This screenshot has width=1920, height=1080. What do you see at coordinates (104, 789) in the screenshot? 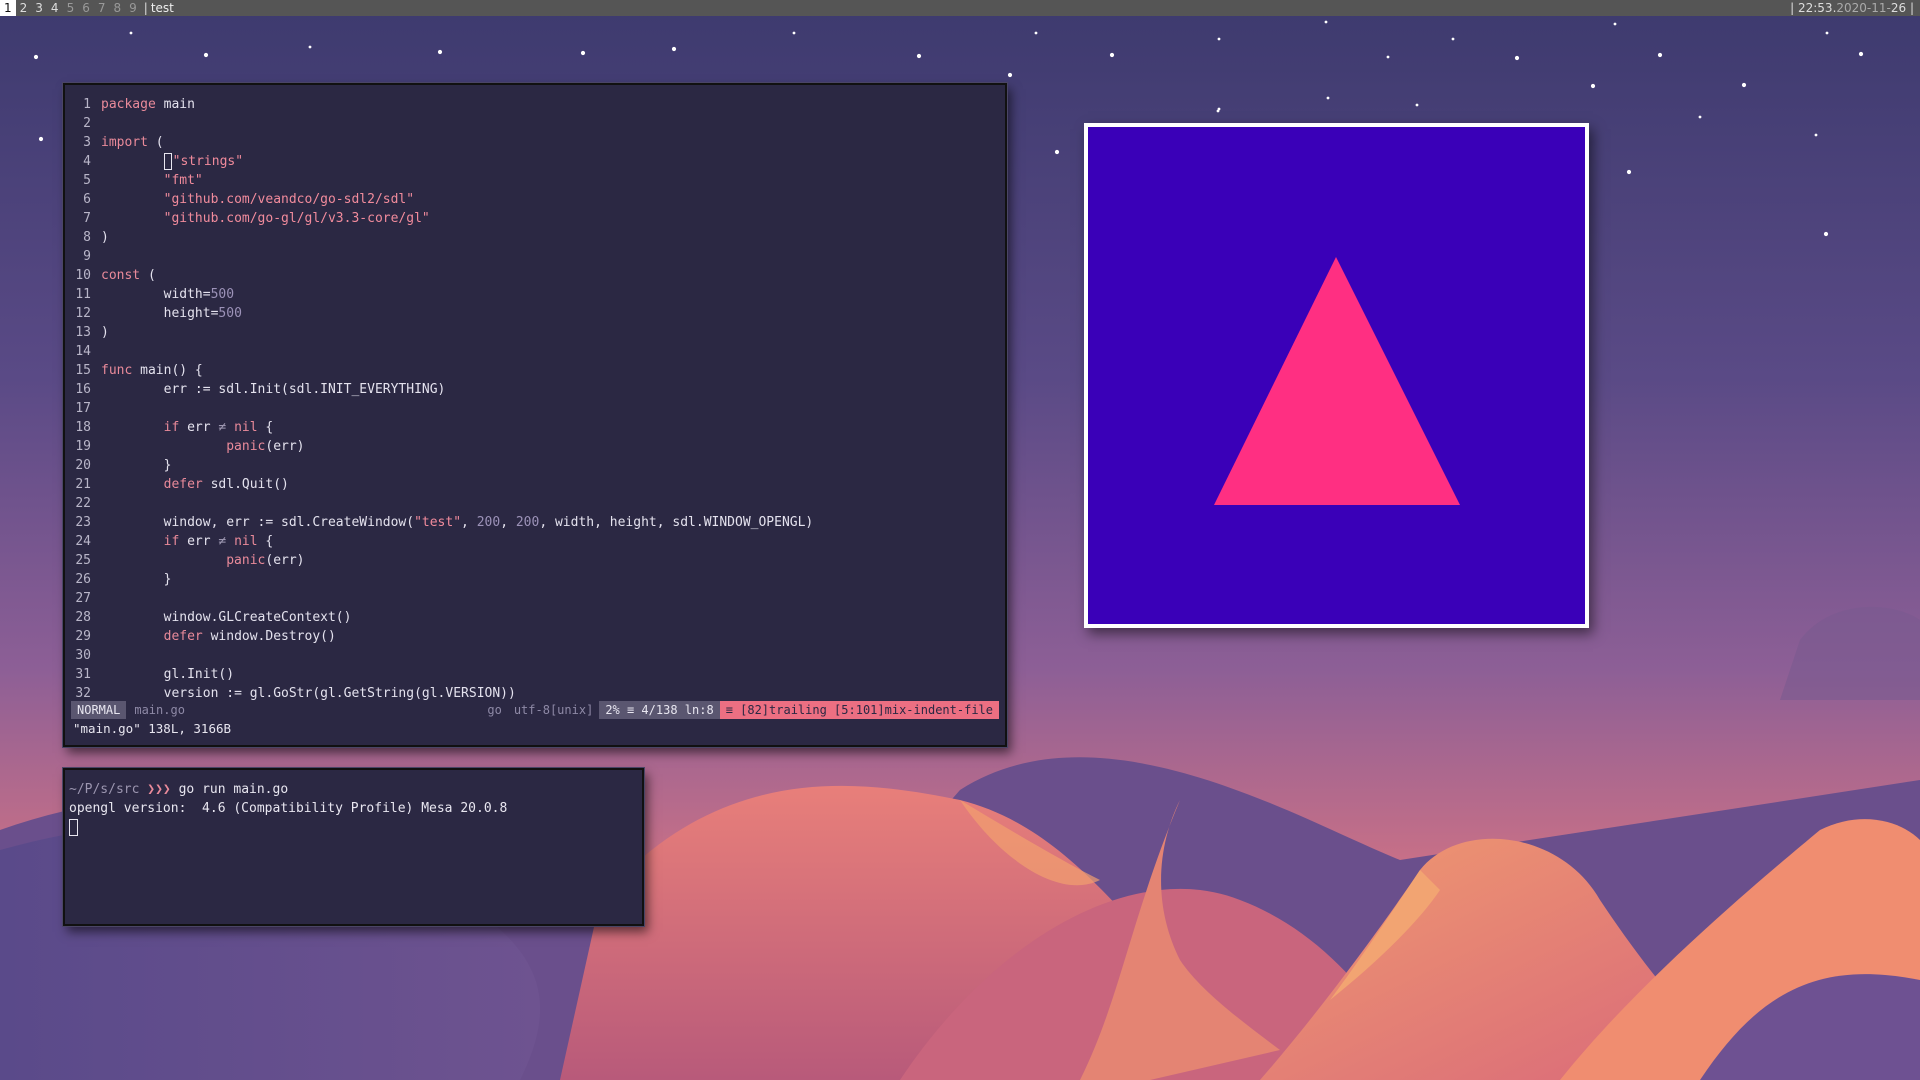
I see `prompt-path: ~/P/s/src` at bounding box center [104, 789].